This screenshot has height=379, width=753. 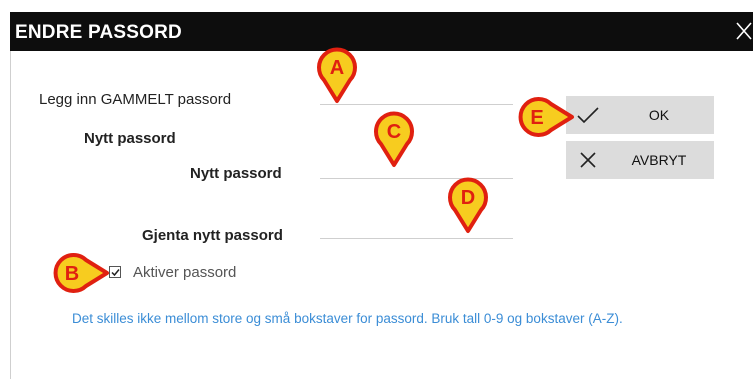 I want to click on title-bar: ENDRE PASSORD, so click(x=381, y=31).